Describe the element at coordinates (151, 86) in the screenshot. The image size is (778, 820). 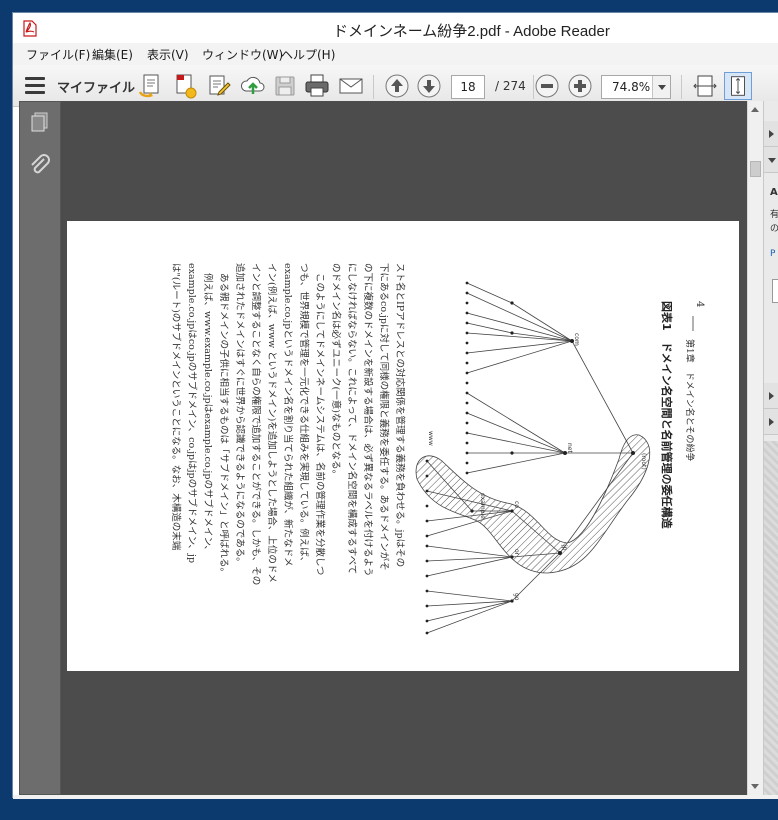
I see `open-file-icon` at that location.